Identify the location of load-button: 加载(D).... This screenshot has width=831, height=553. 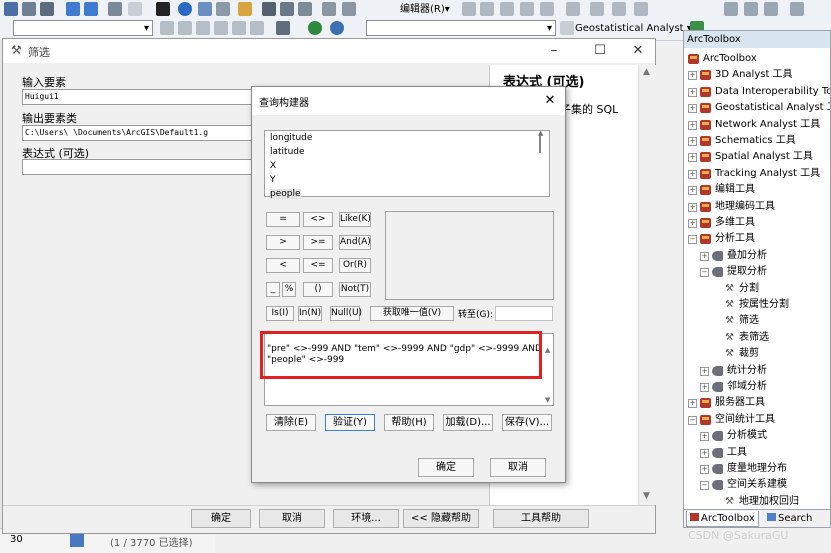
(468, 422).